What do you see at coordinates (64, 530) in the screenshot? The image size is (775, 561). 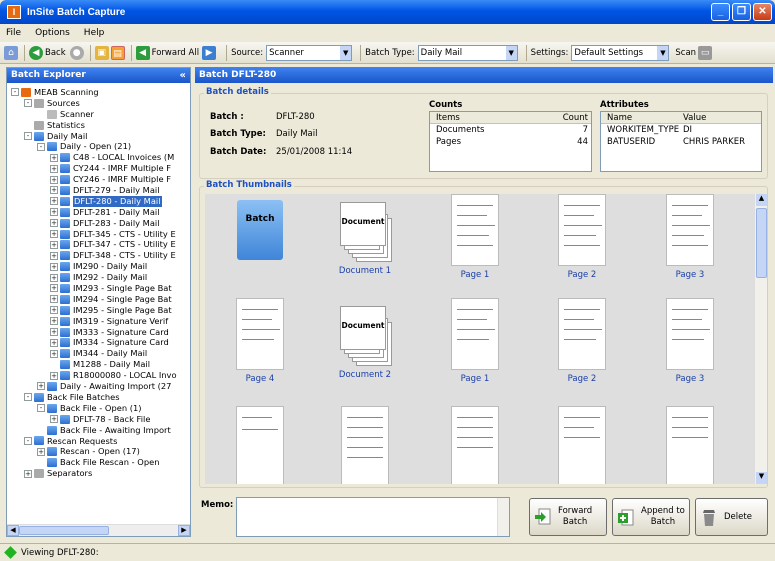 I see `scrollbar-thumb` at bounding box center [64, 530].